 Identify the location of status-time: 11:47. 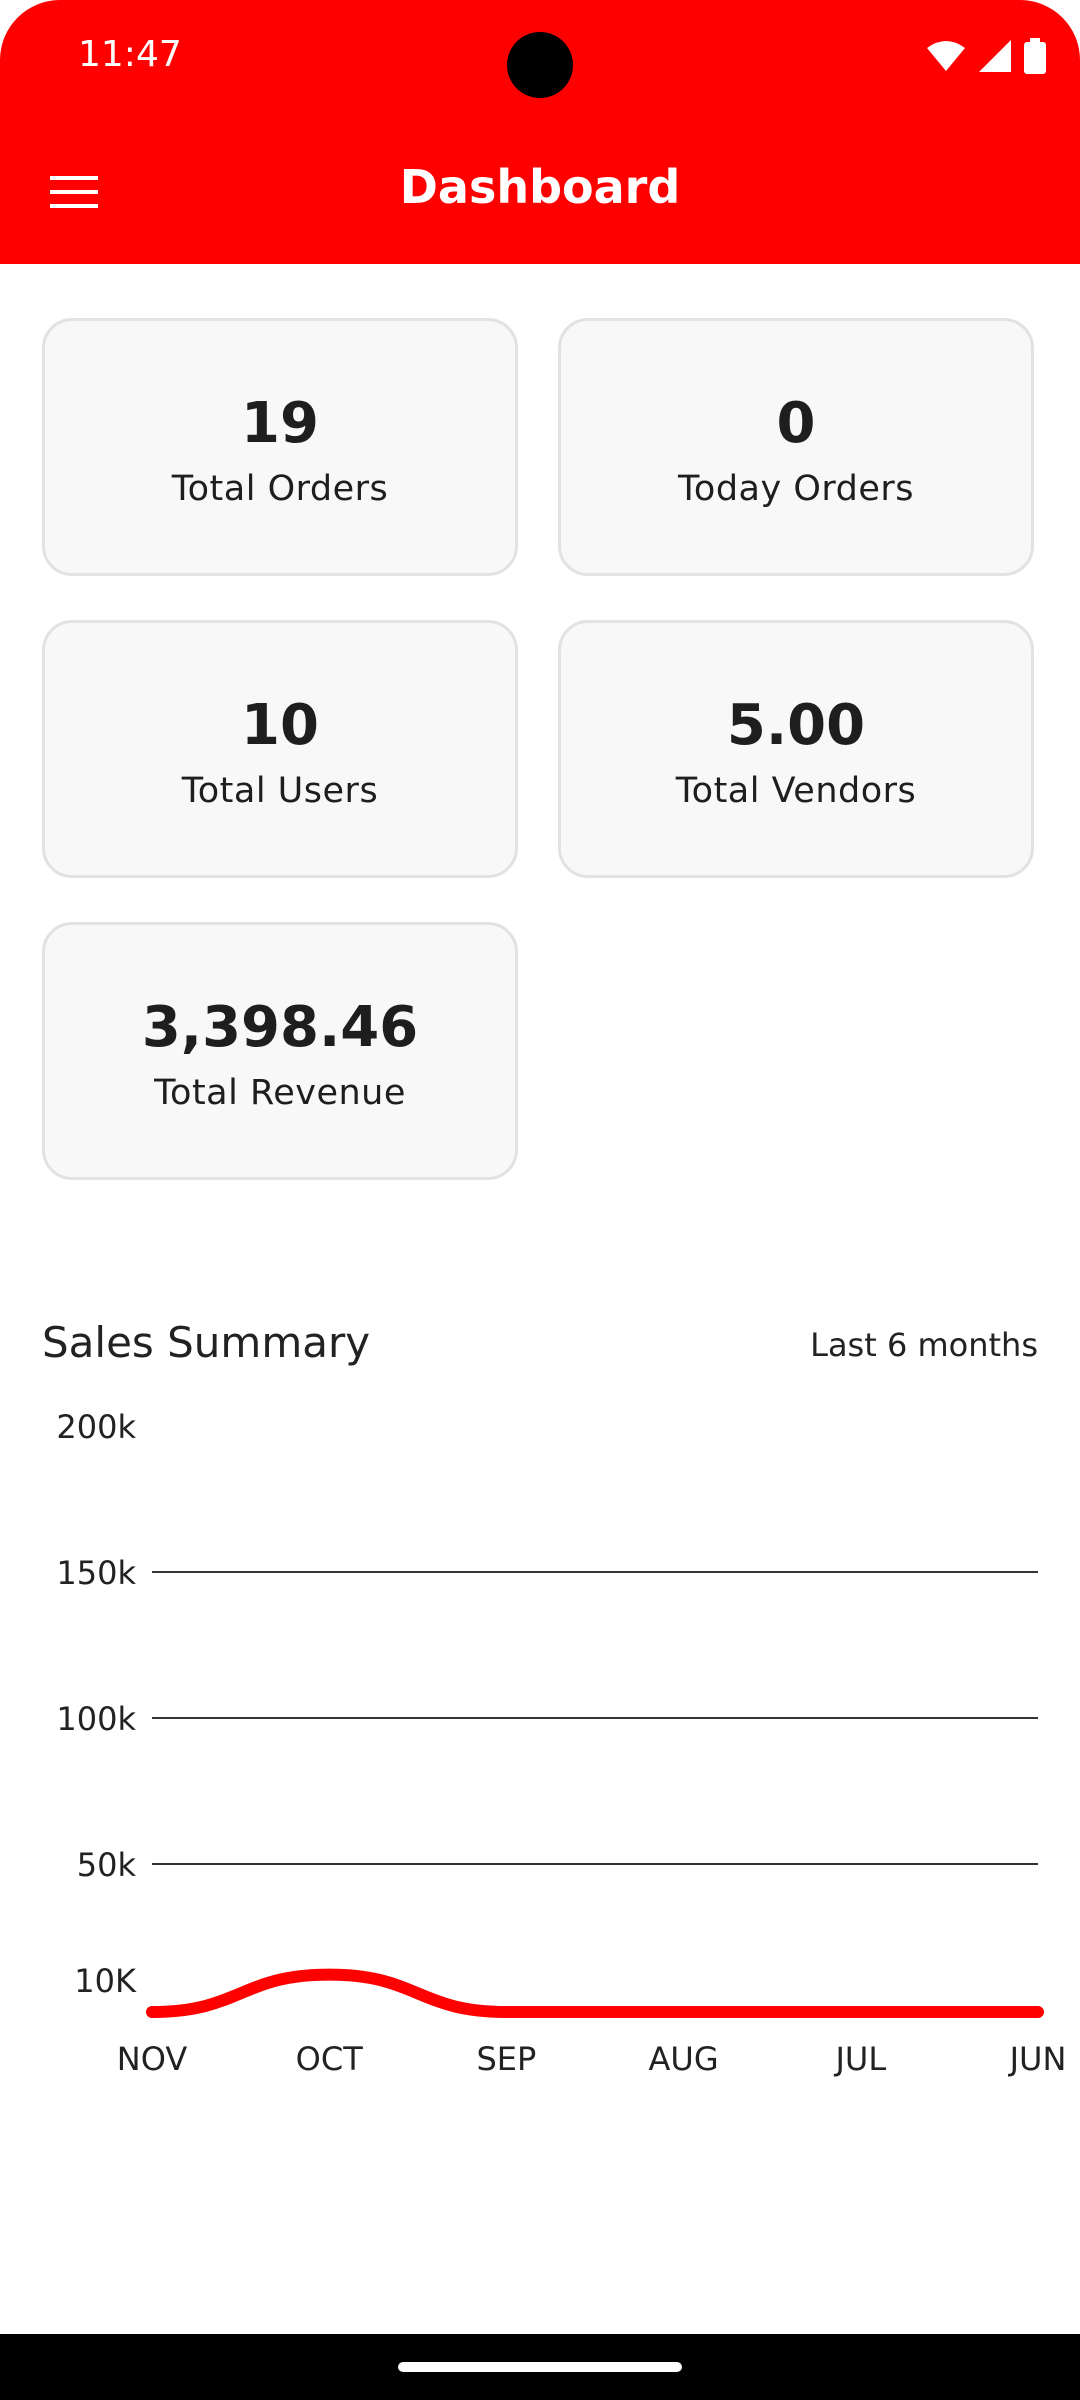
(130, 54).